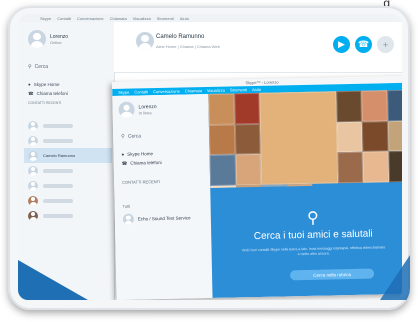 The width and height of the screenshot is (418, 322). What do you see at coordinates (305, 138) in the screenshot?
I see `photo-collage` at bounding box center [305, 138].